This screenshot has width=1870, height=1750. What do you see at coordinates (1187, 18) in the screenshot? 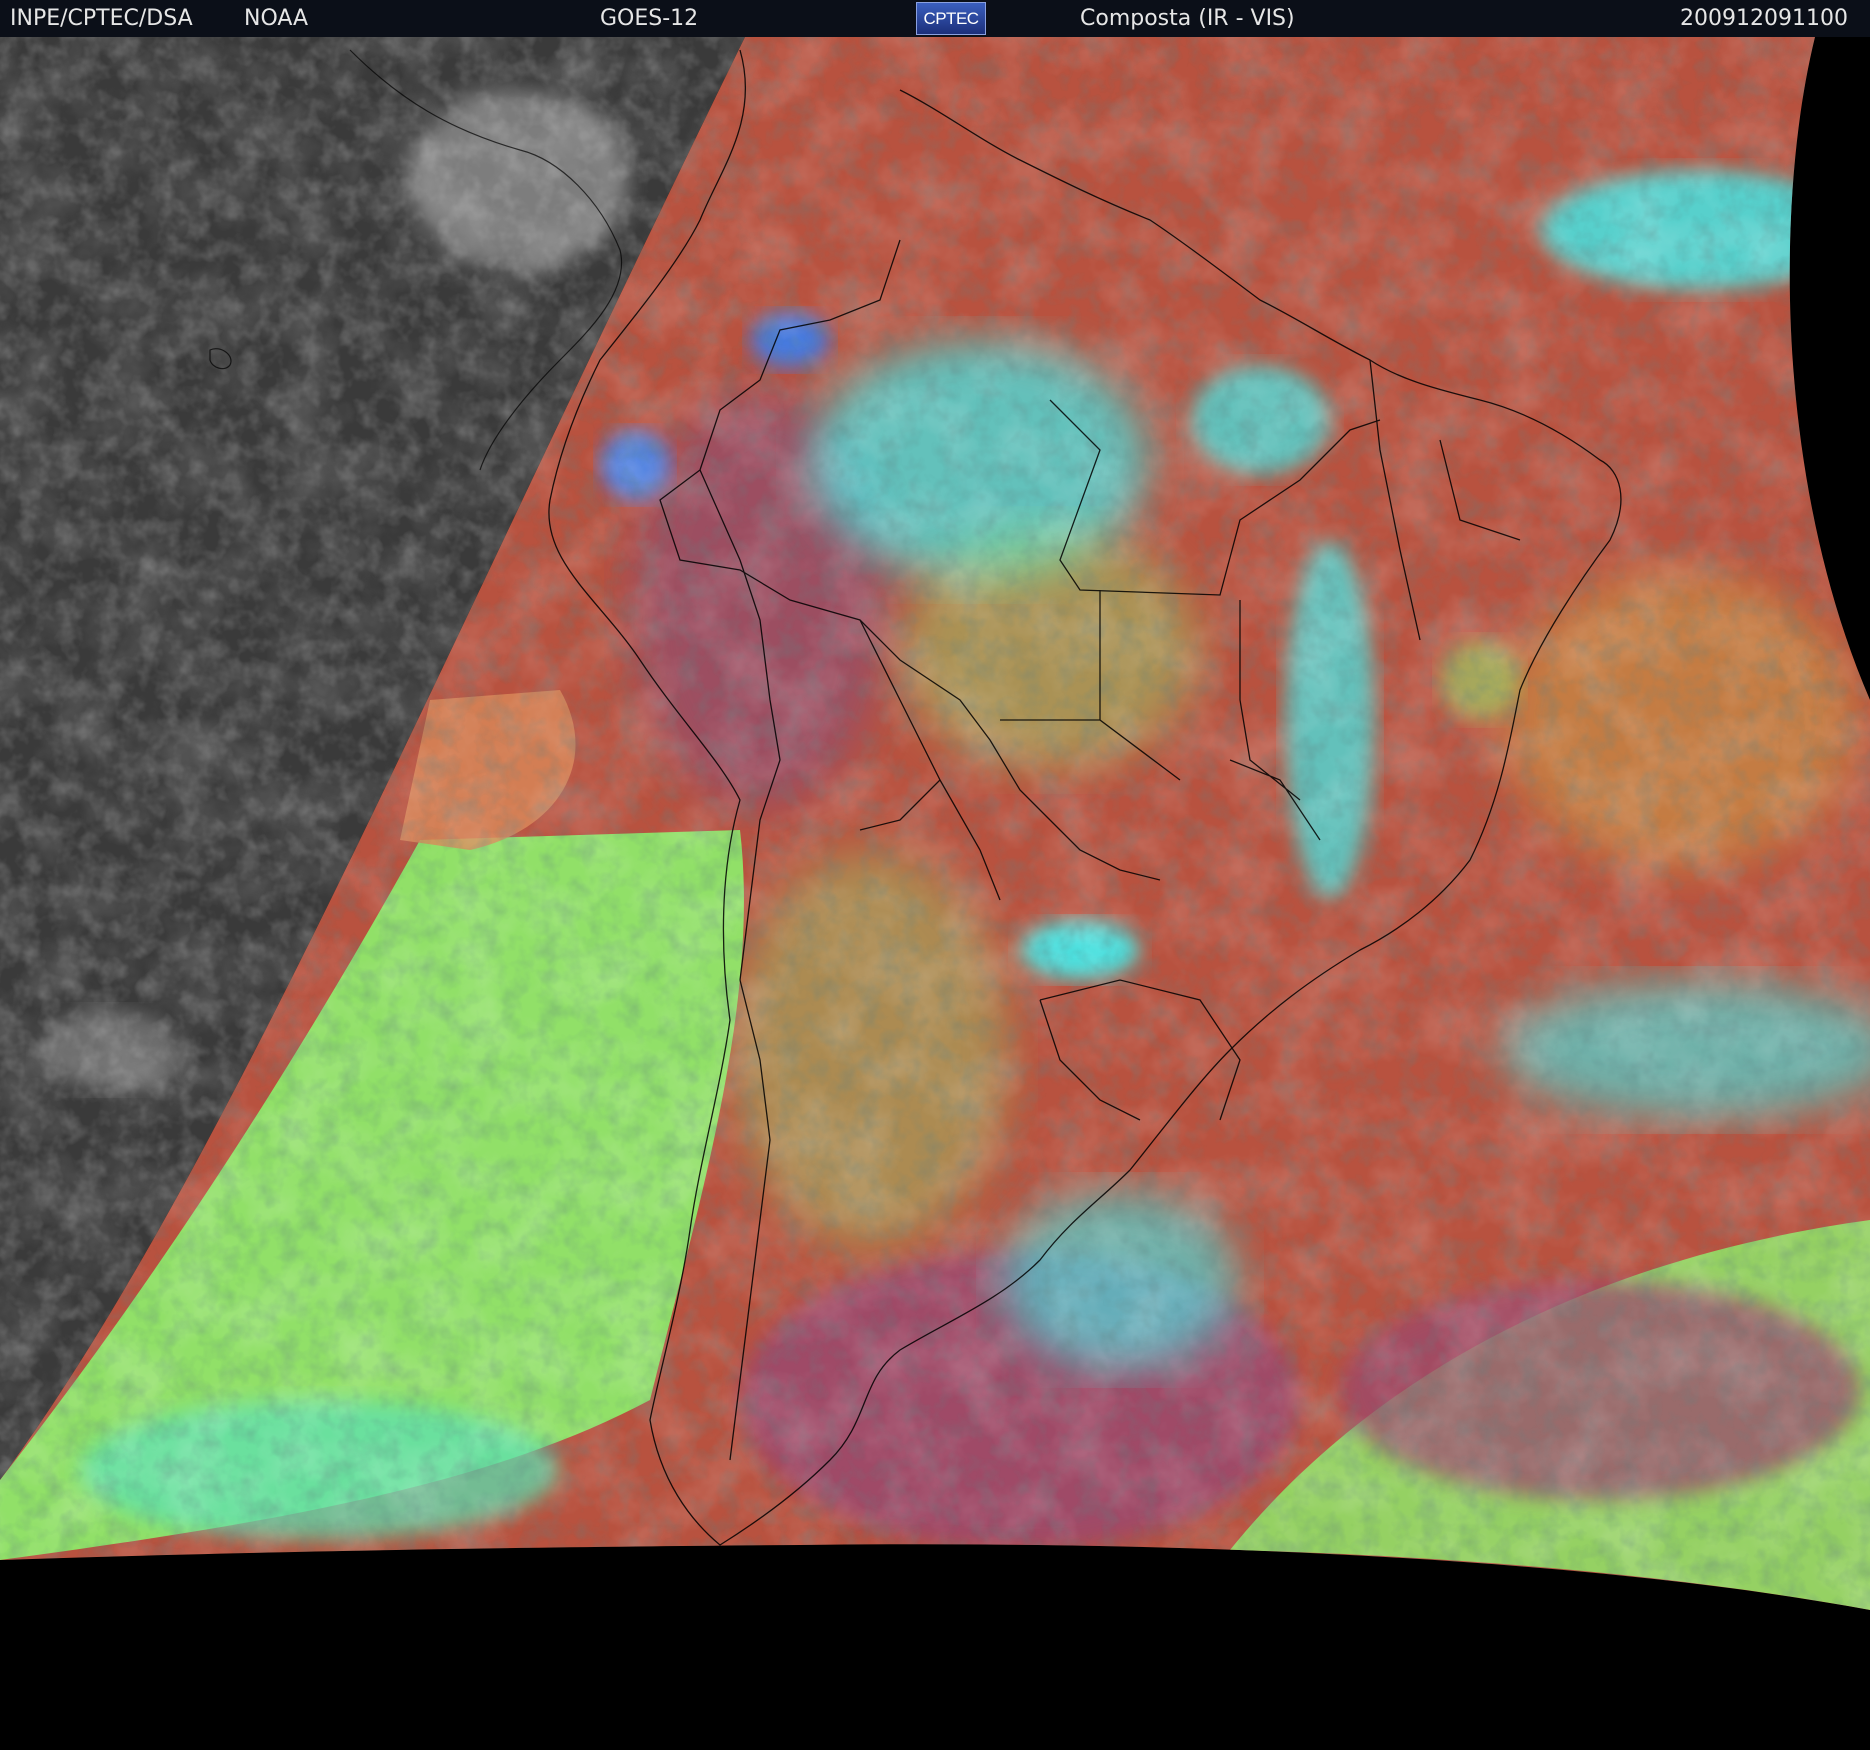
I see `product-label: Composta (IR - VIS)` at bounding box center [1187, 18].